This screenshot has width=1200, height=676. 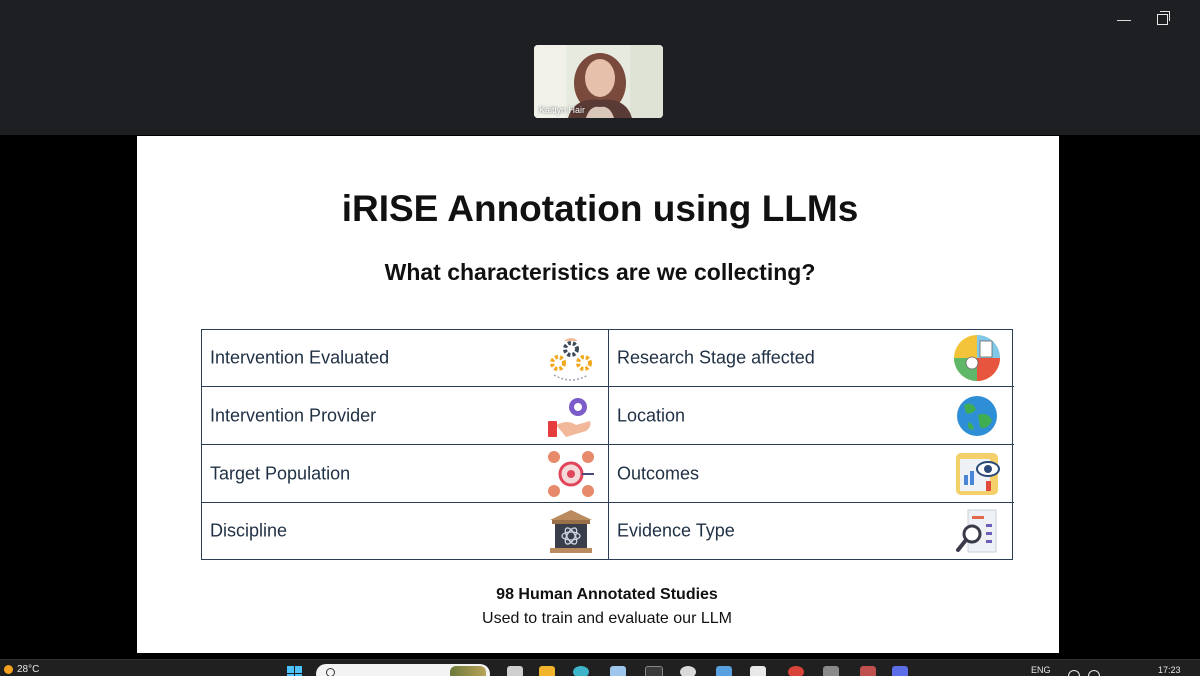 What do you see at coordinates (8, 669) in the screenshot?
I see `sun-icon` at bounding box center [8, 669].